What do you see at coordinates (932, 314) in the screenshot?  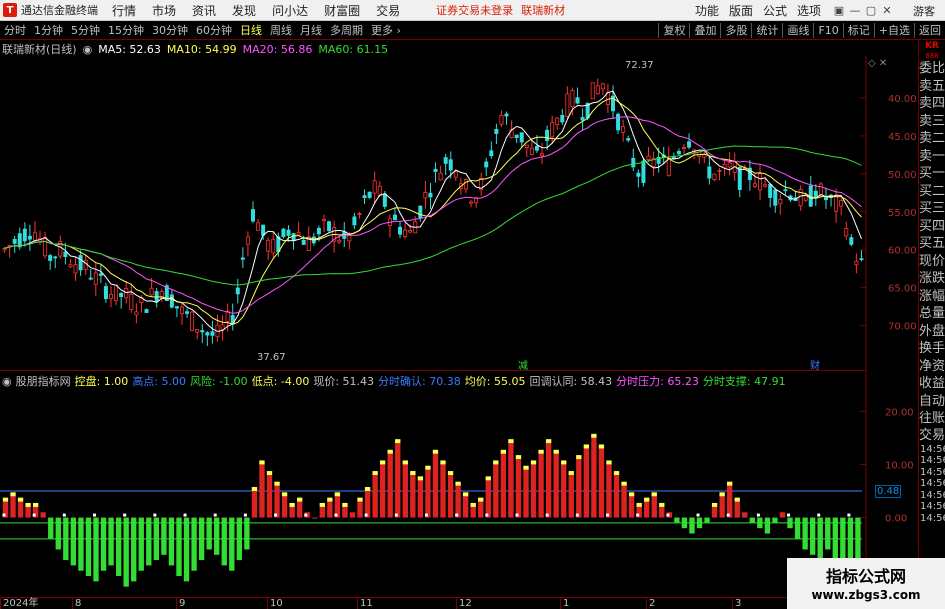 I see `side-label: 总量` at bounding box center [932, 314].